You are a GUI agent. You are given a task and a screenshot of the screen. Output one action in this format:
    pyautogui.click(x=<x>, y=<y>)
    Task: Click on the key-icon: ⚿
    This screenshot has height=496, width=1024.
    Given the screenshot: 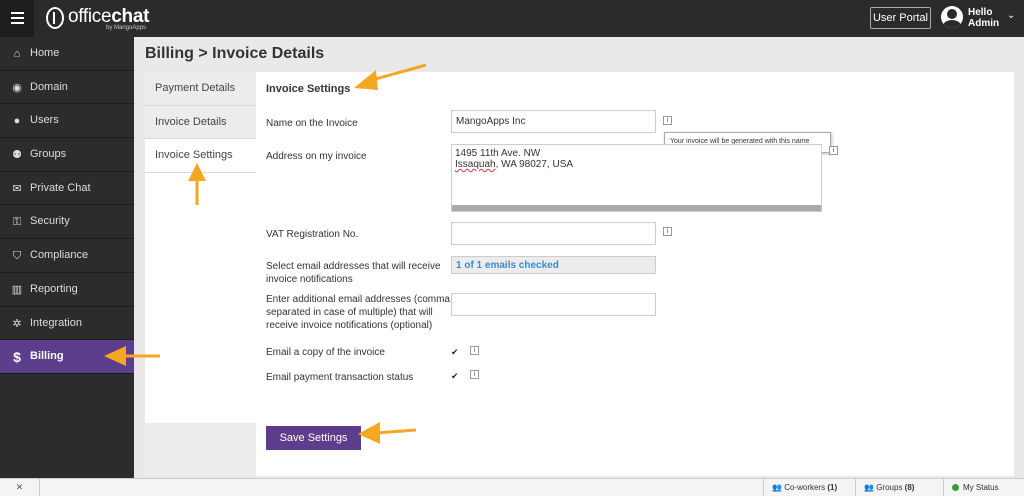 What is the action you would take?
    pyautogui.click(x=17, y=222)
    